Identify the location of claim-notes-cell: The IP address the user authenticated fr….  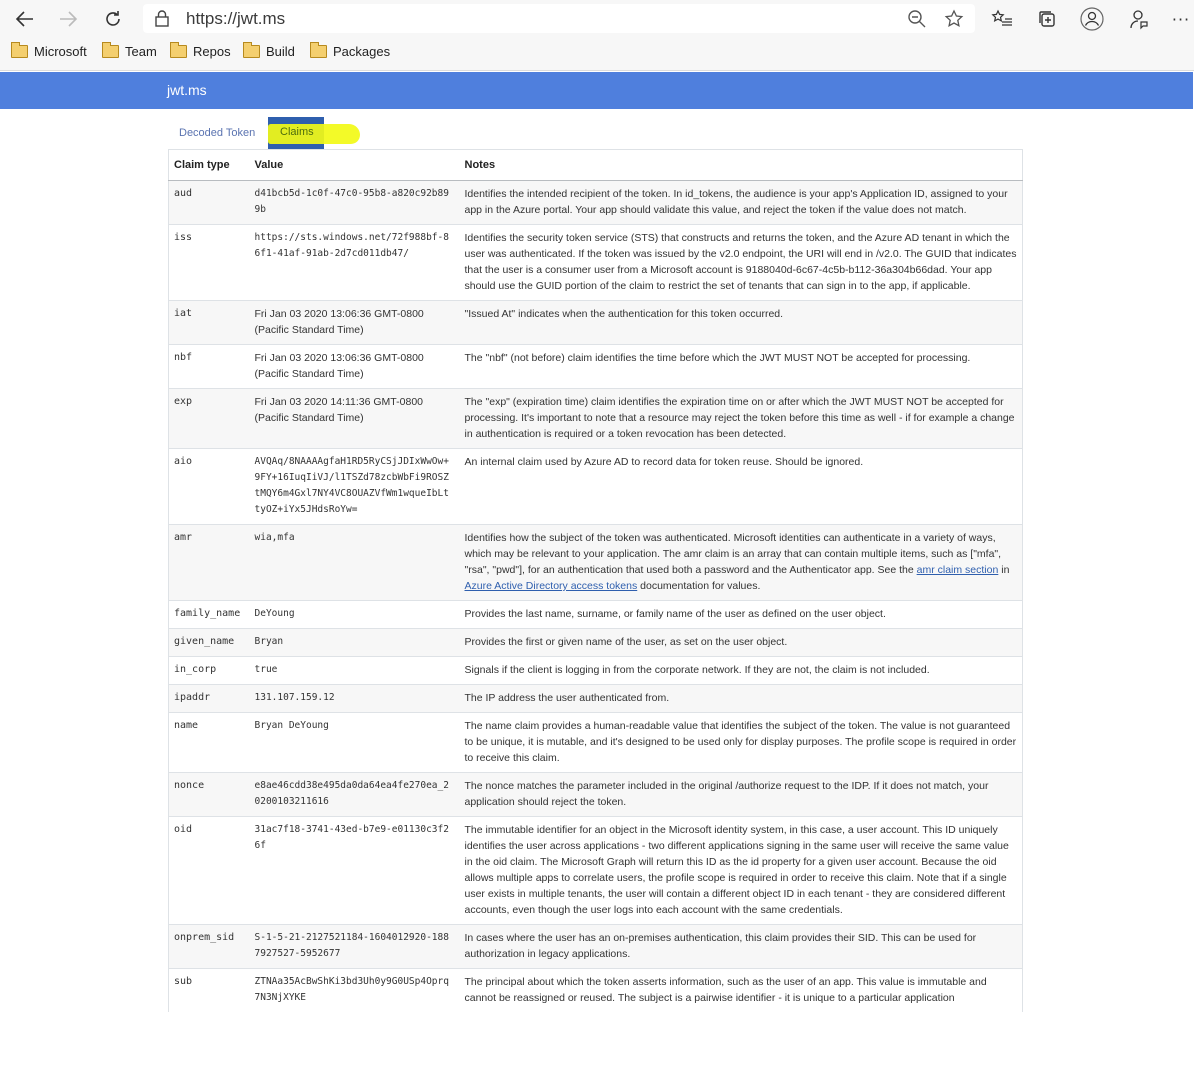
(741, 698).